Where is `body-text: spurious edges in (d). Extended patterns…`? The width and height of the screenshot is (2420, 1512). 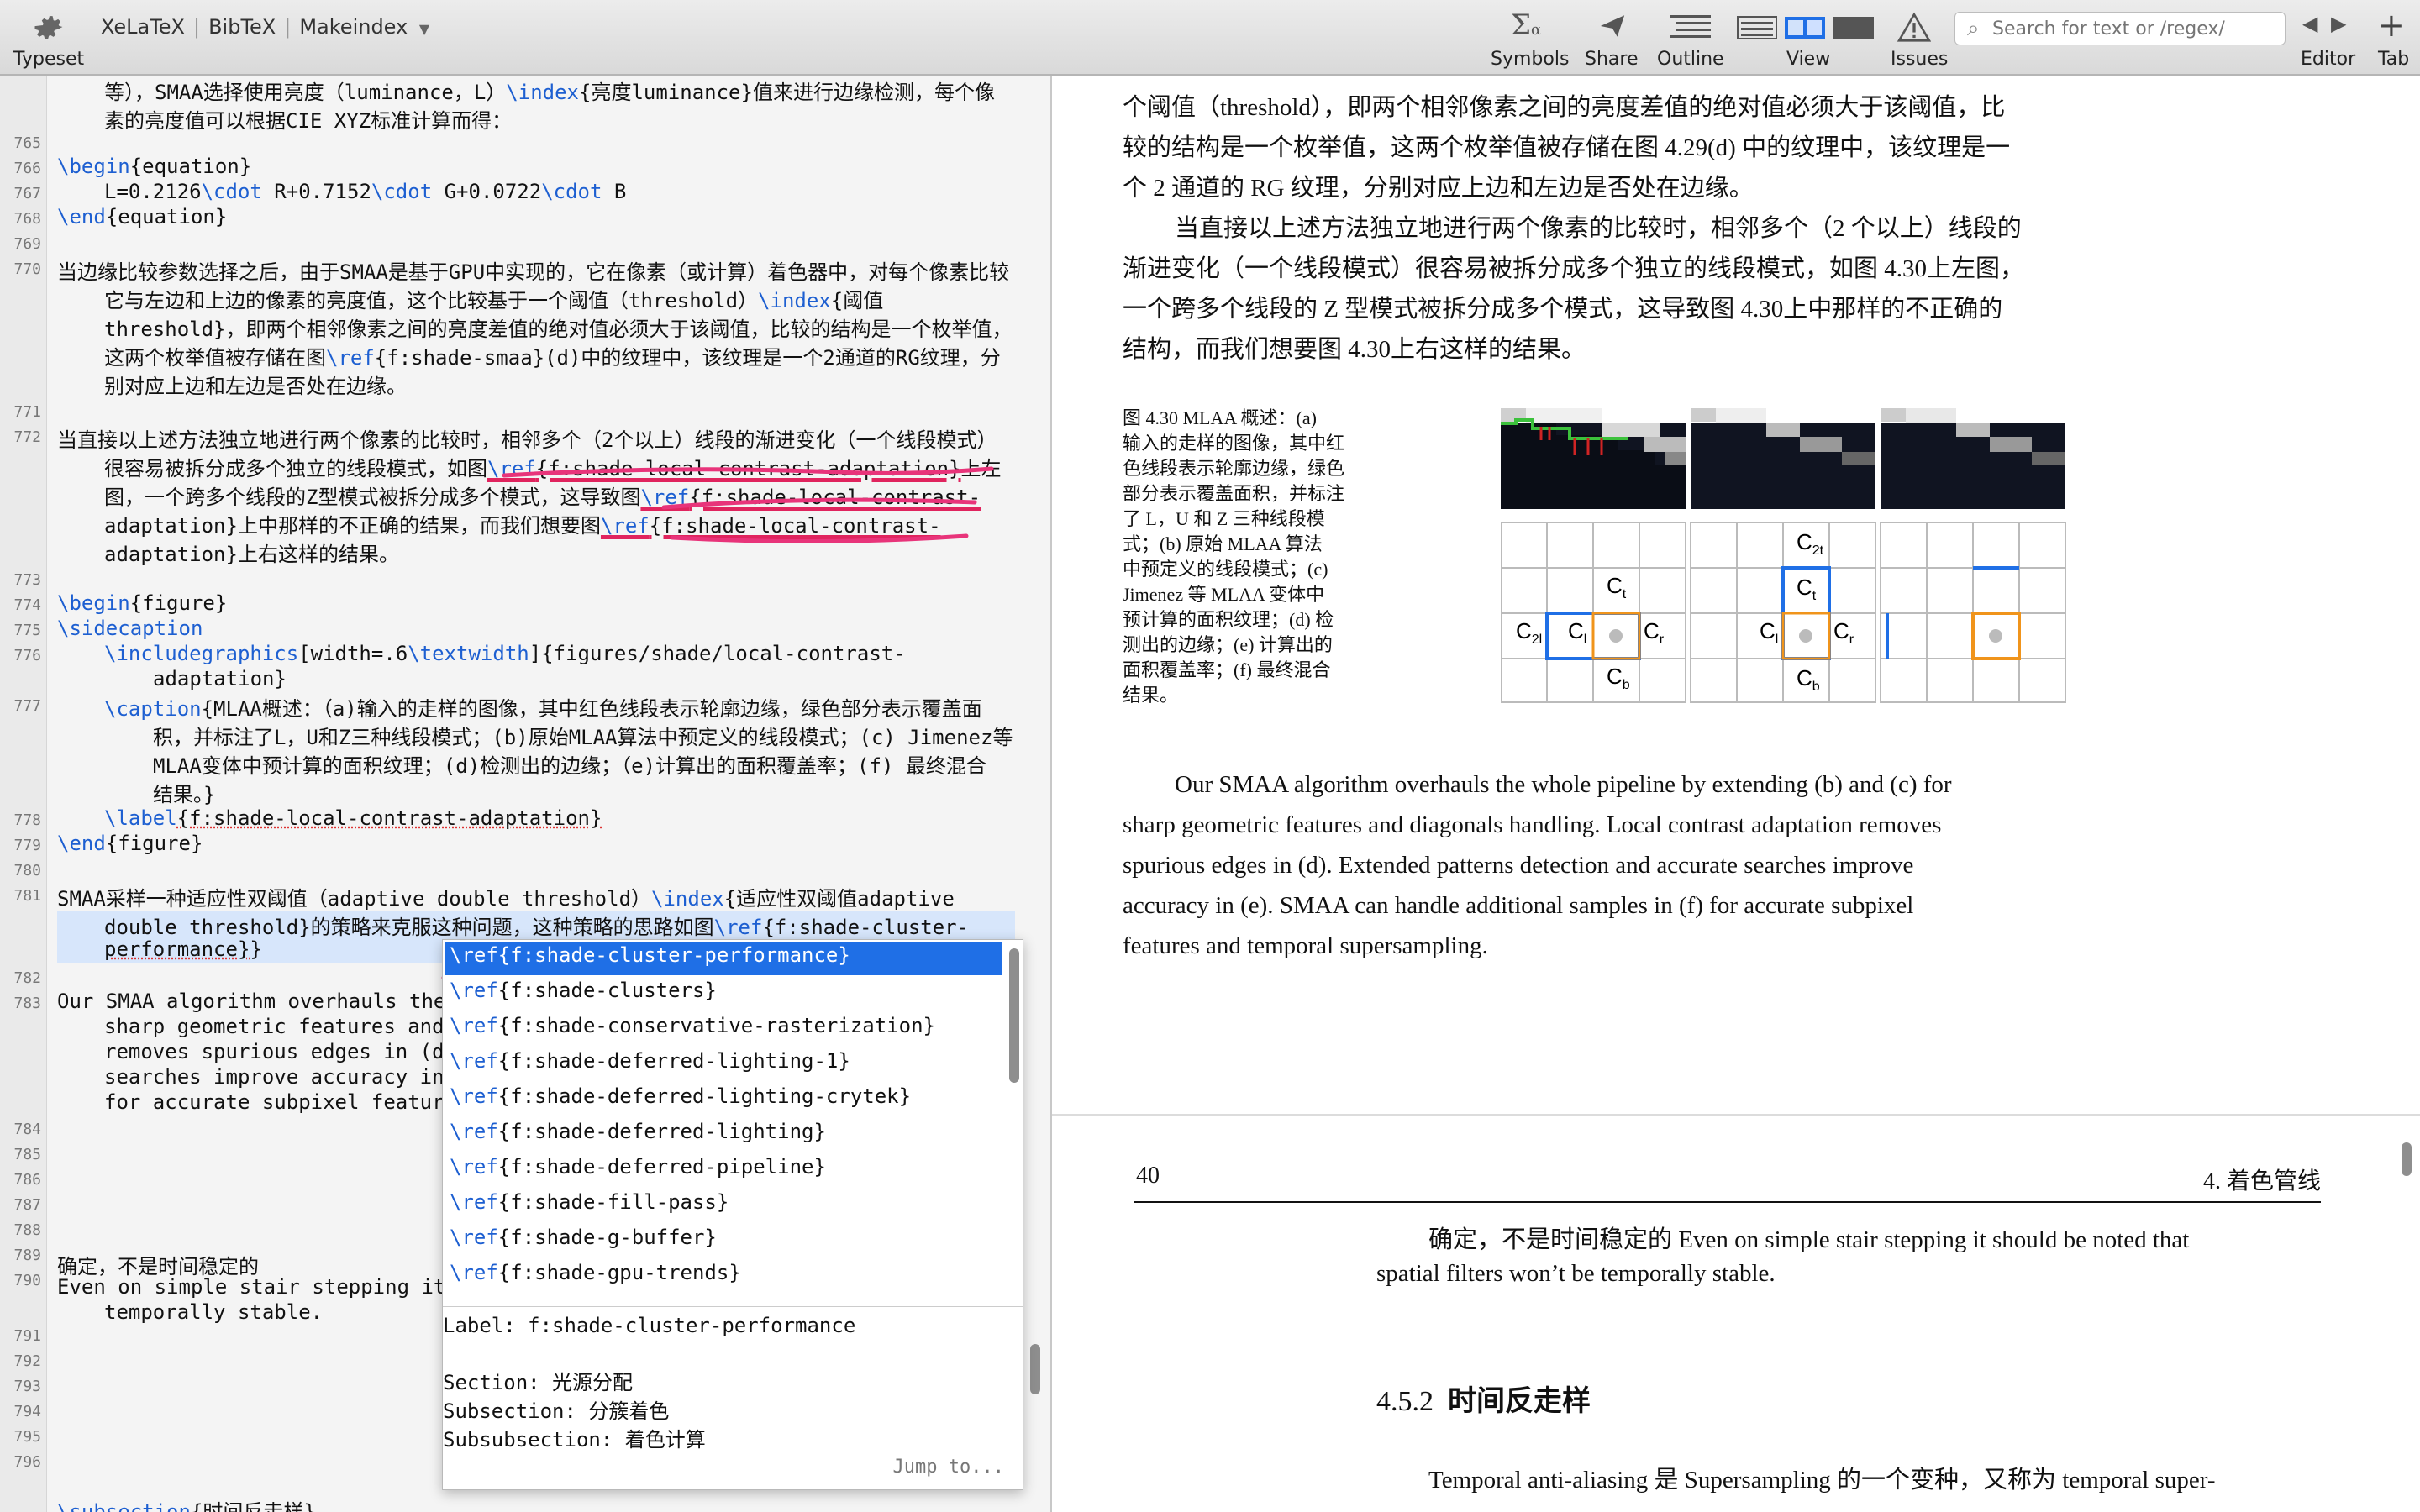
body-text: spurious edges in (d). Extended patterns… is located at coordinates (1518, 865).